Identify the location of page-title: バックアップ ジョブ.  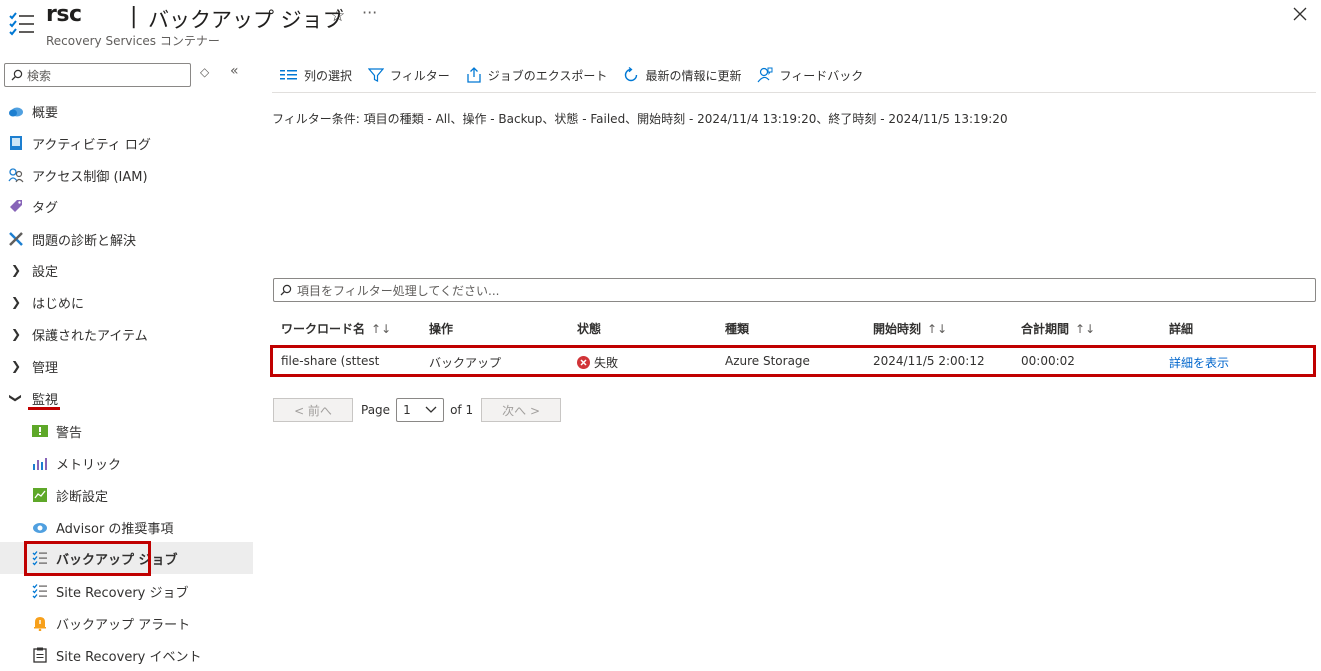
(246, 20).